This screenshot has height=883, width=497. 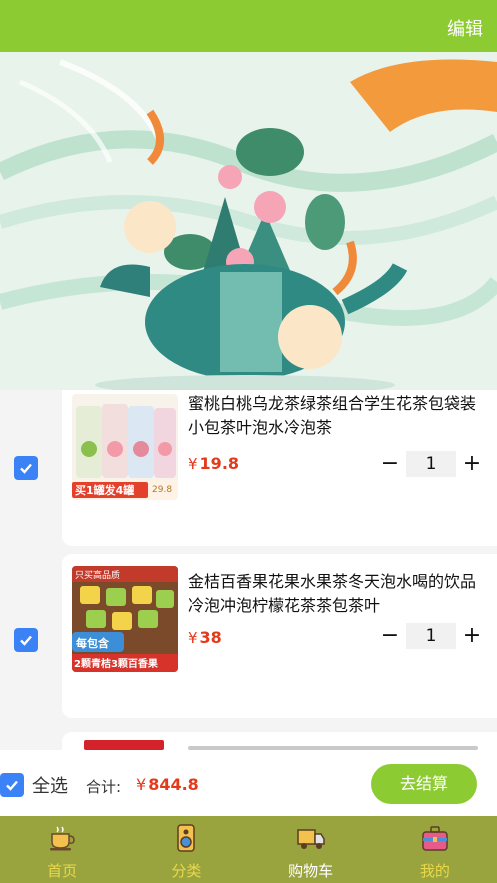 What do you see at coordinates (124, 745) in the screenshot?
I see `product-image-partial` at bounding box center [124, 745].